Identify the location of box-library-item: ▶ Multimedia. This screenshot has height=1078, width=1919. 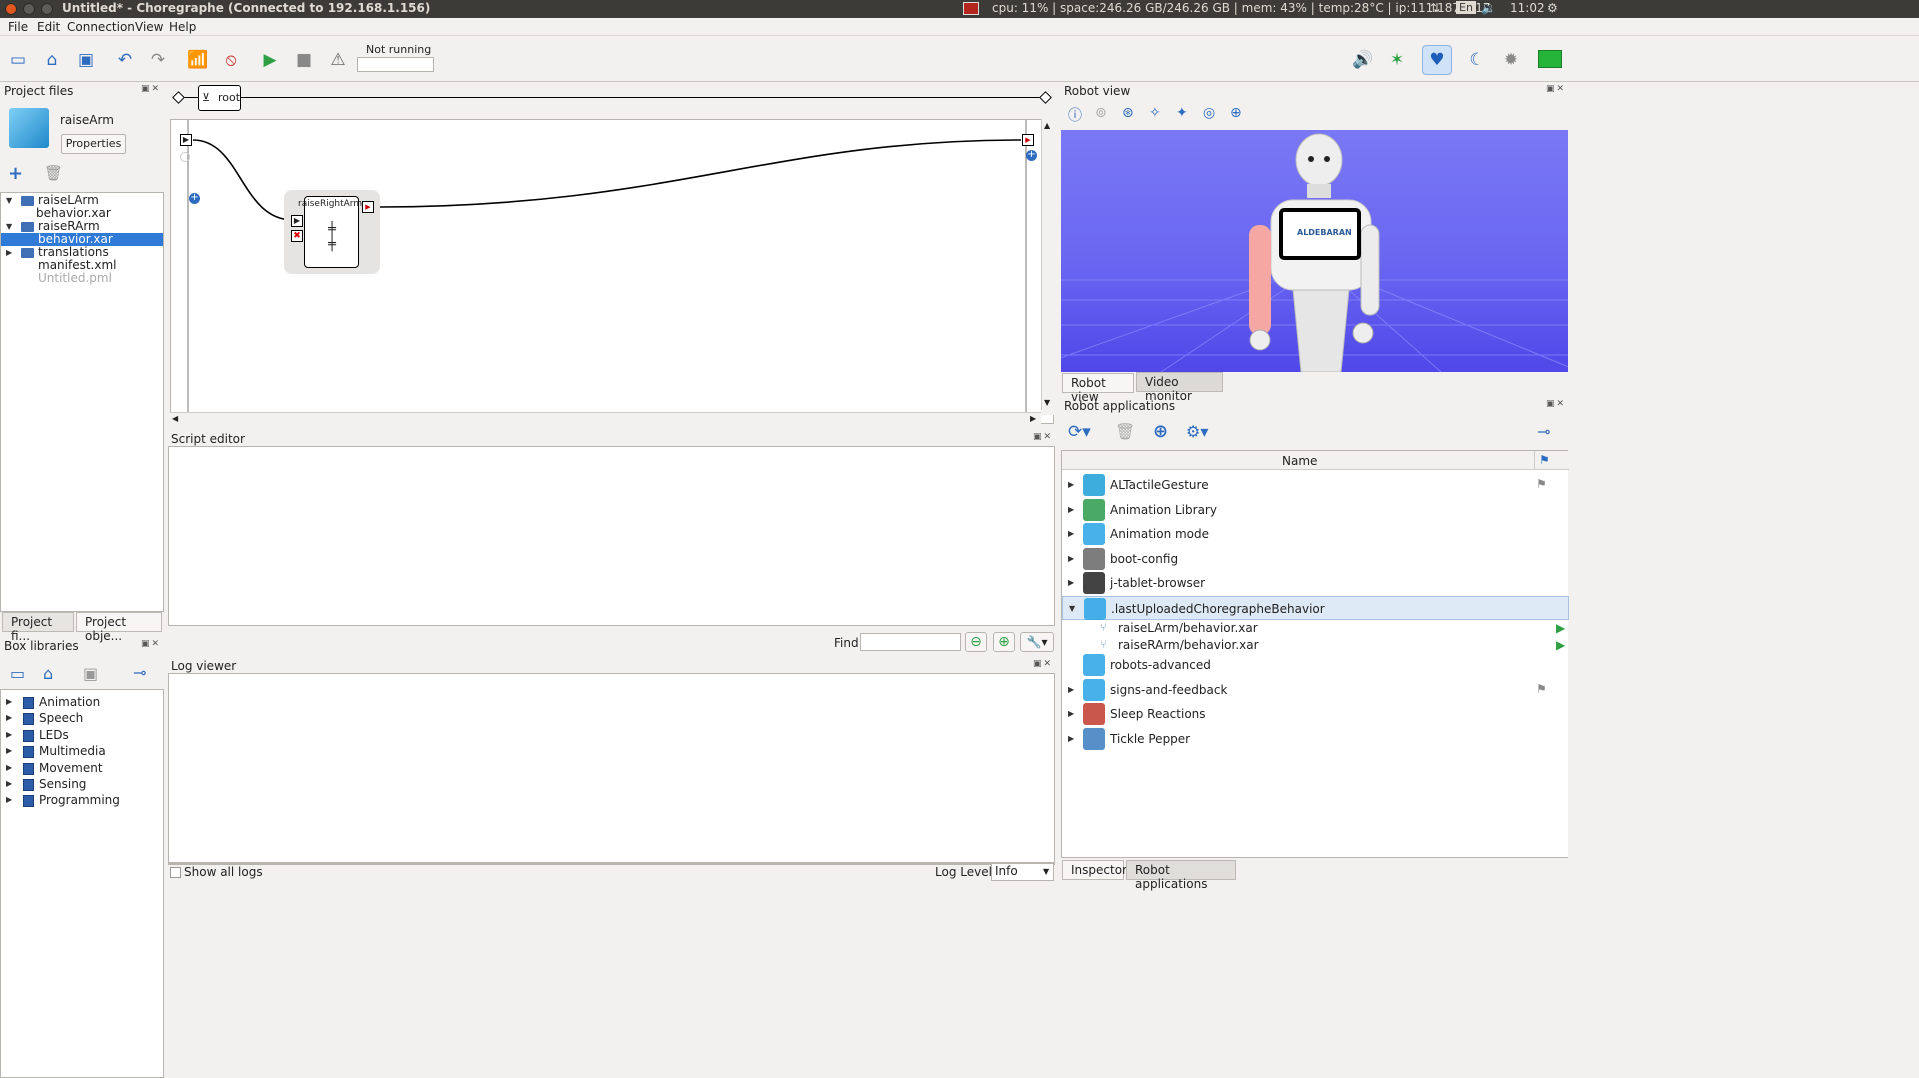
(81, 752).